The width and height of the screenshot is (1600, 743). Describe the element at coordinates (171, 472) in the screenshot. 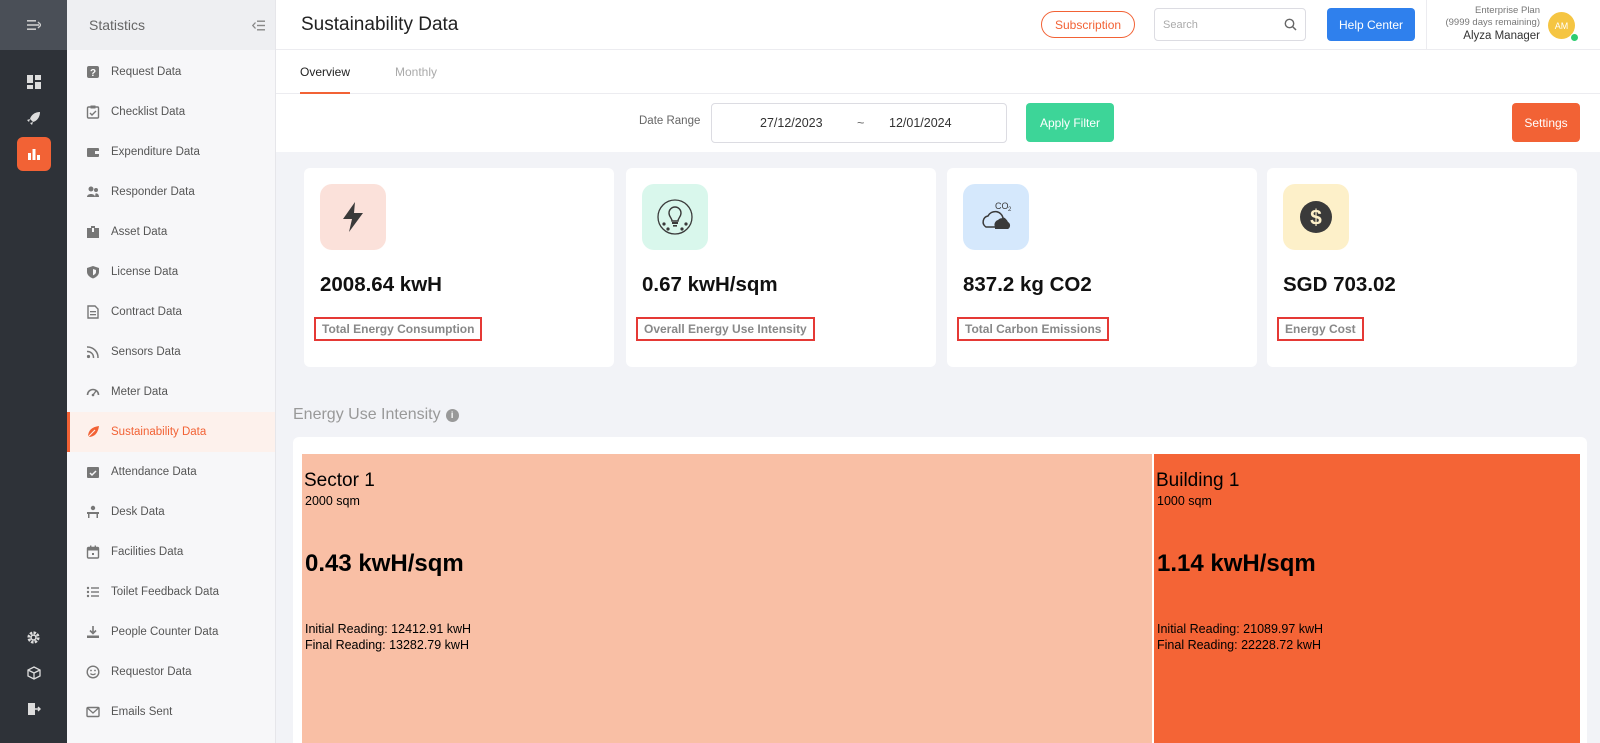

I see `sidebar-item-attendance-data: Attendance Data` at that location.